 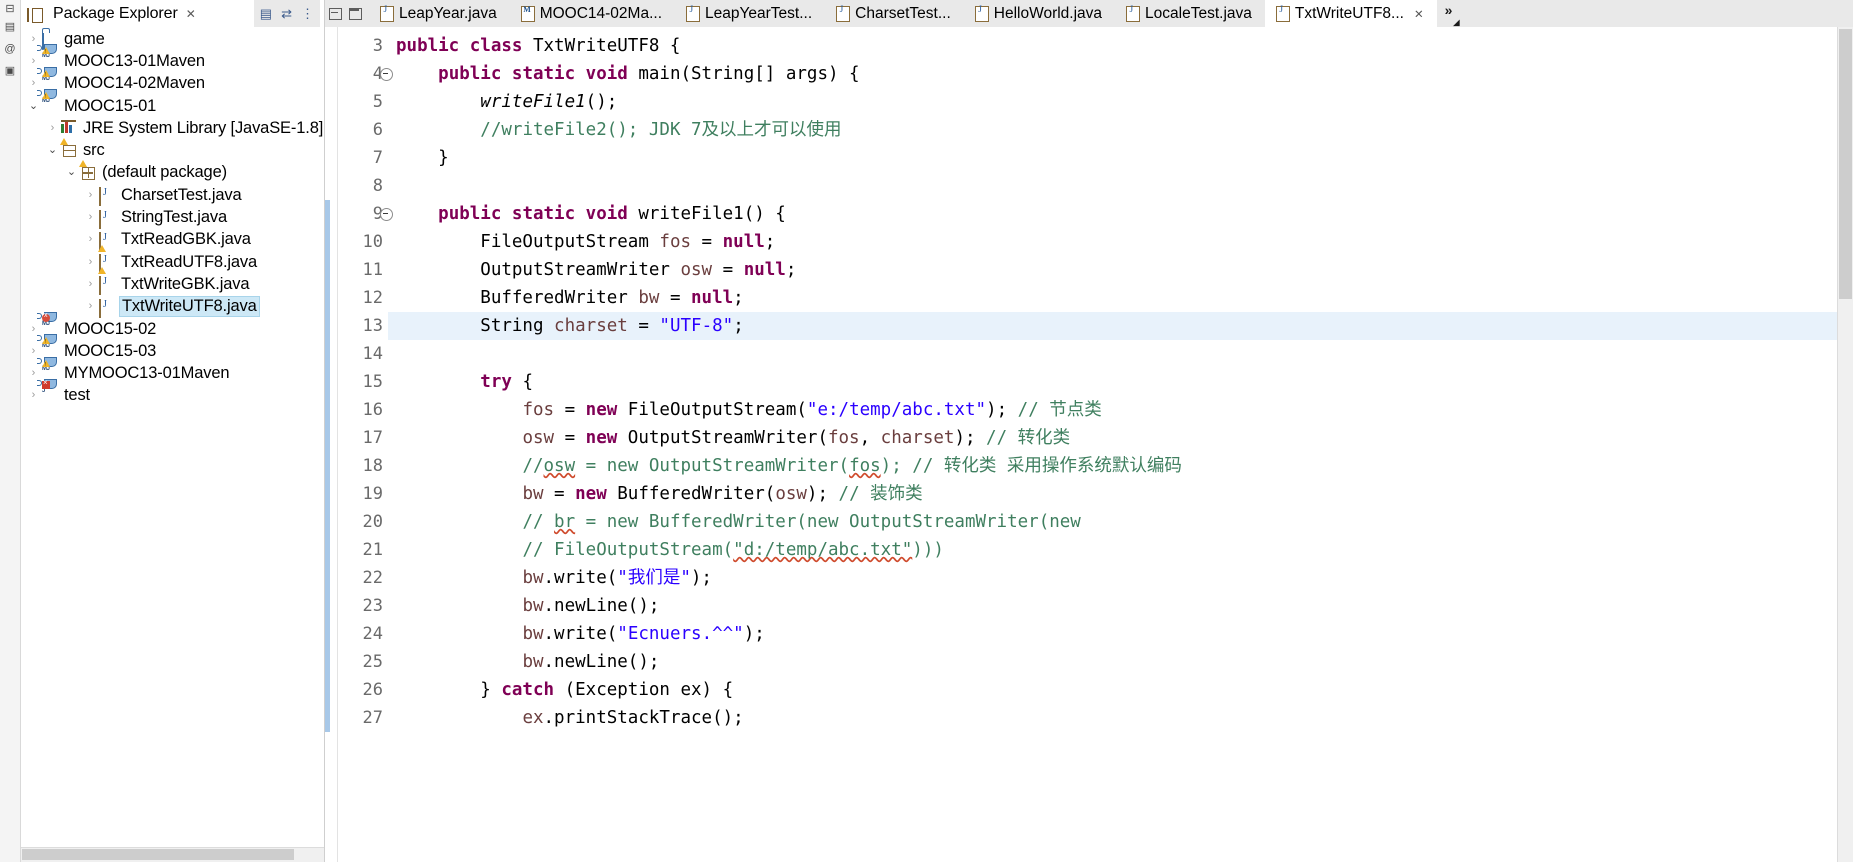 I want to click on tab-package-explorer: Package Explorer ✕, so click(x=110, y=13).